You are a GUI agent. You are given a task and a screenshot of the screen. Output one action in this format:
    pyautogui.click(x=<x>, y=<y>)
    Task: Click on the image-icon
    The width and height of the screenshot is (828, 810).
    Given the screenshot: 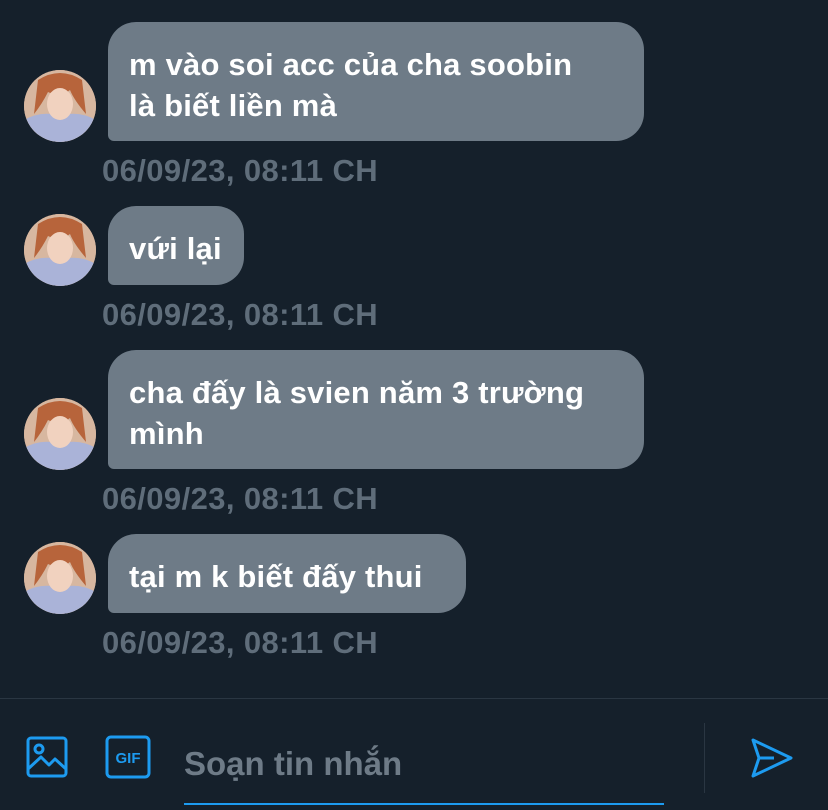 What is the action you would take?
    pyautogui.click(x=48, y=758)
    